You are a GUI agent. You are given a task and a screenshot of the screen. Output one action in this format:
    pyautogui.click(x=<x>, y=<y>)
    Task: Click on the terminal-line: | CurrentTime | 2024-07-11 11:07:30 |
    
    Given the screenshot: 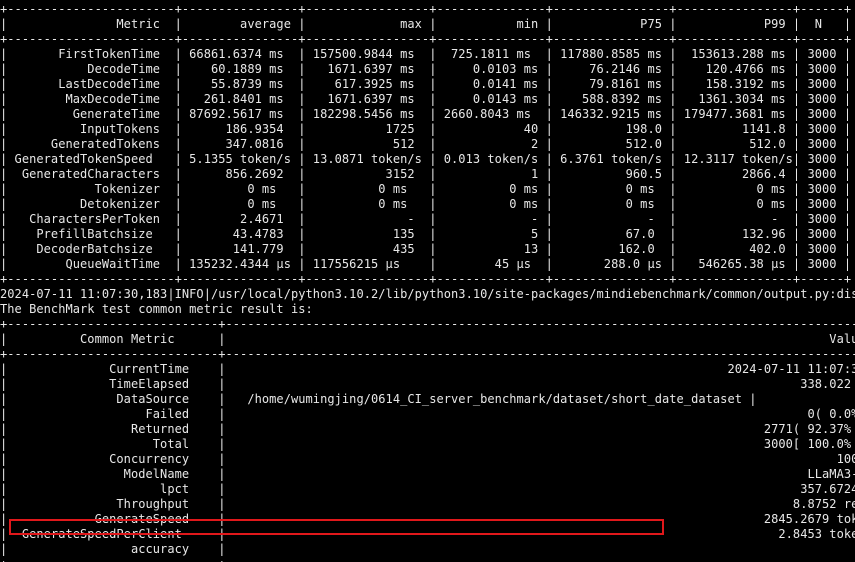 What is the action you would take?
    pyautogui.click(x=427, y=369)
    